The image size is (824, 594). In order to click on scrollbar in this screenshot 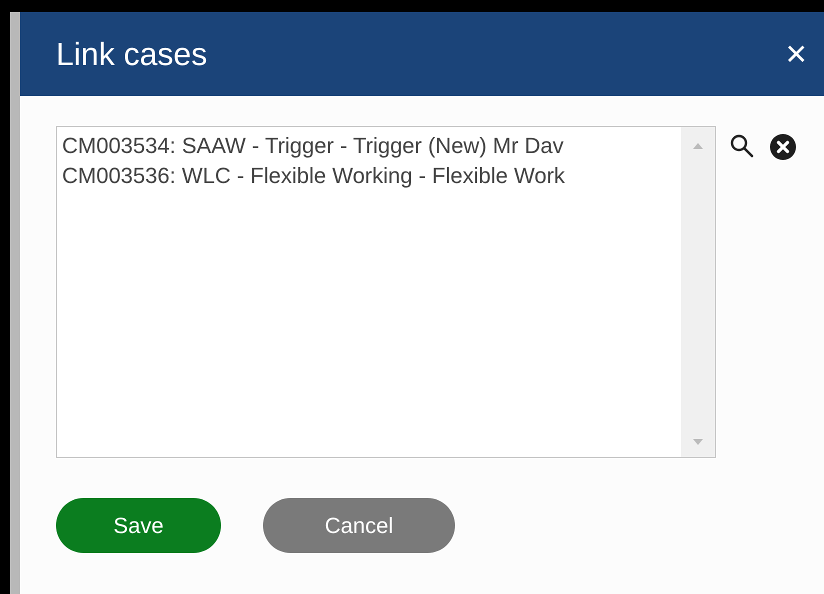, I will do `click(698, 292)`.